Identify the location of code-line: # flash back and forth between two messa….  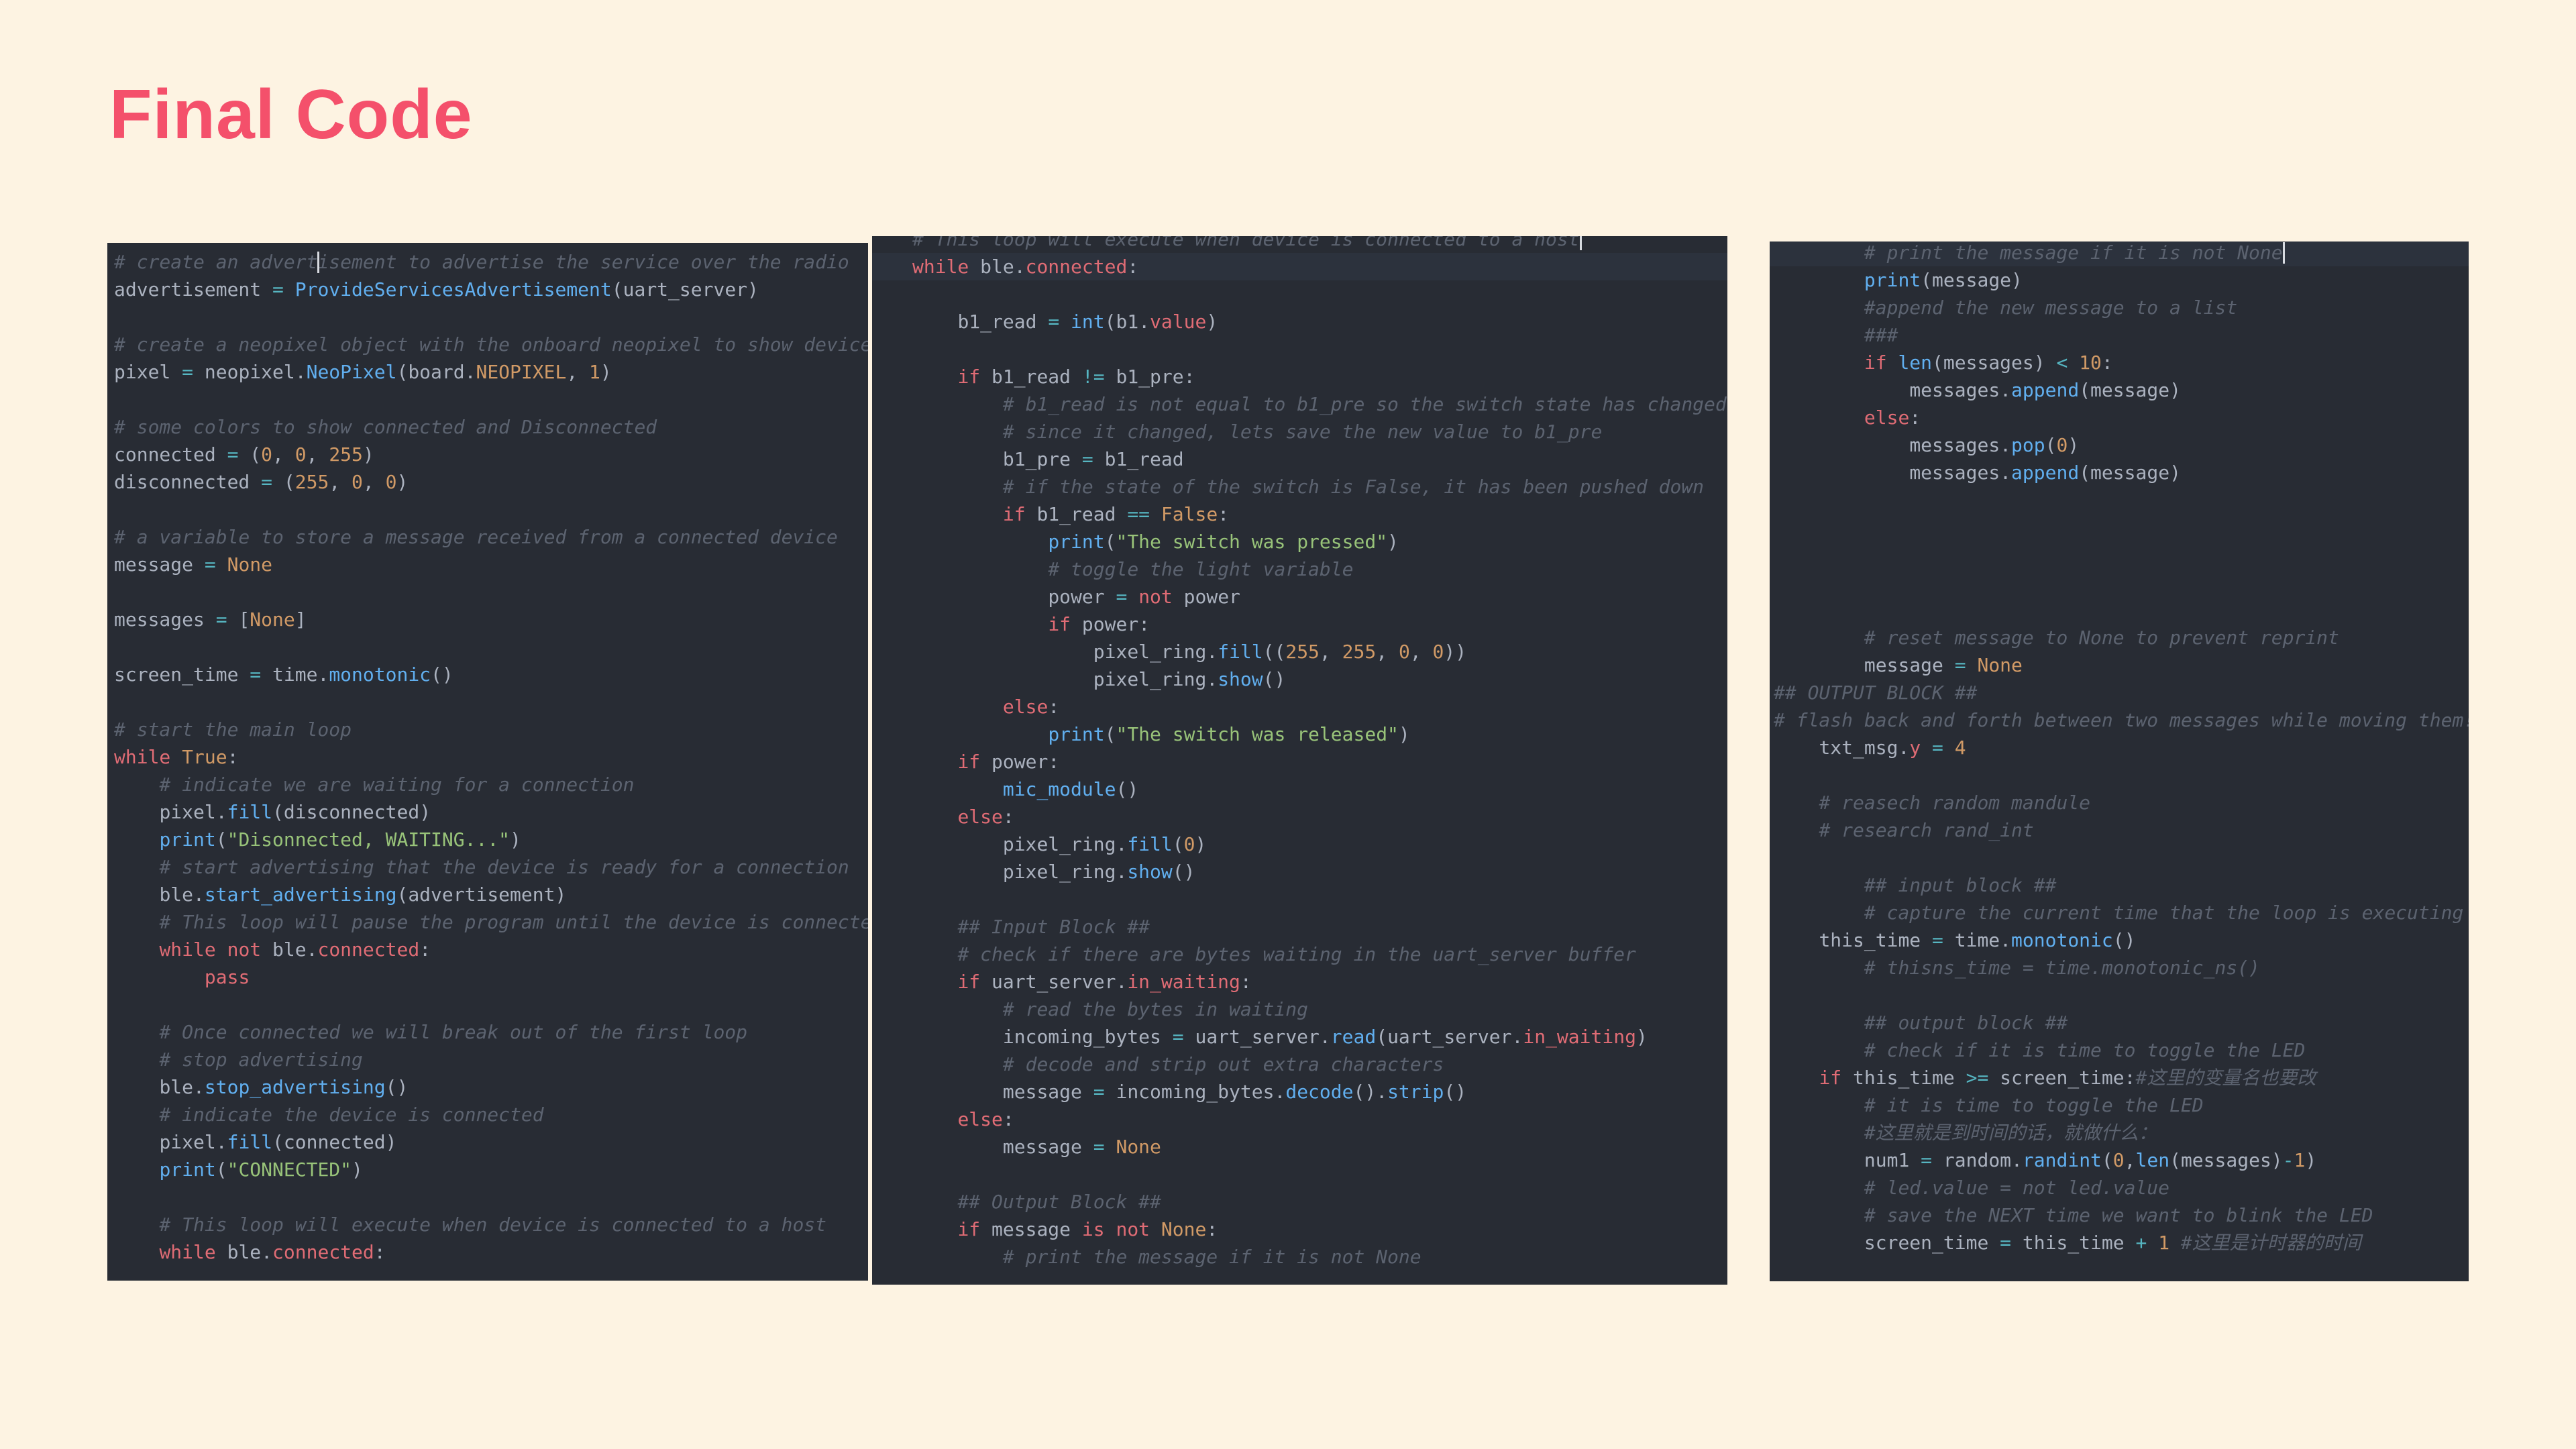
(2121, 720).